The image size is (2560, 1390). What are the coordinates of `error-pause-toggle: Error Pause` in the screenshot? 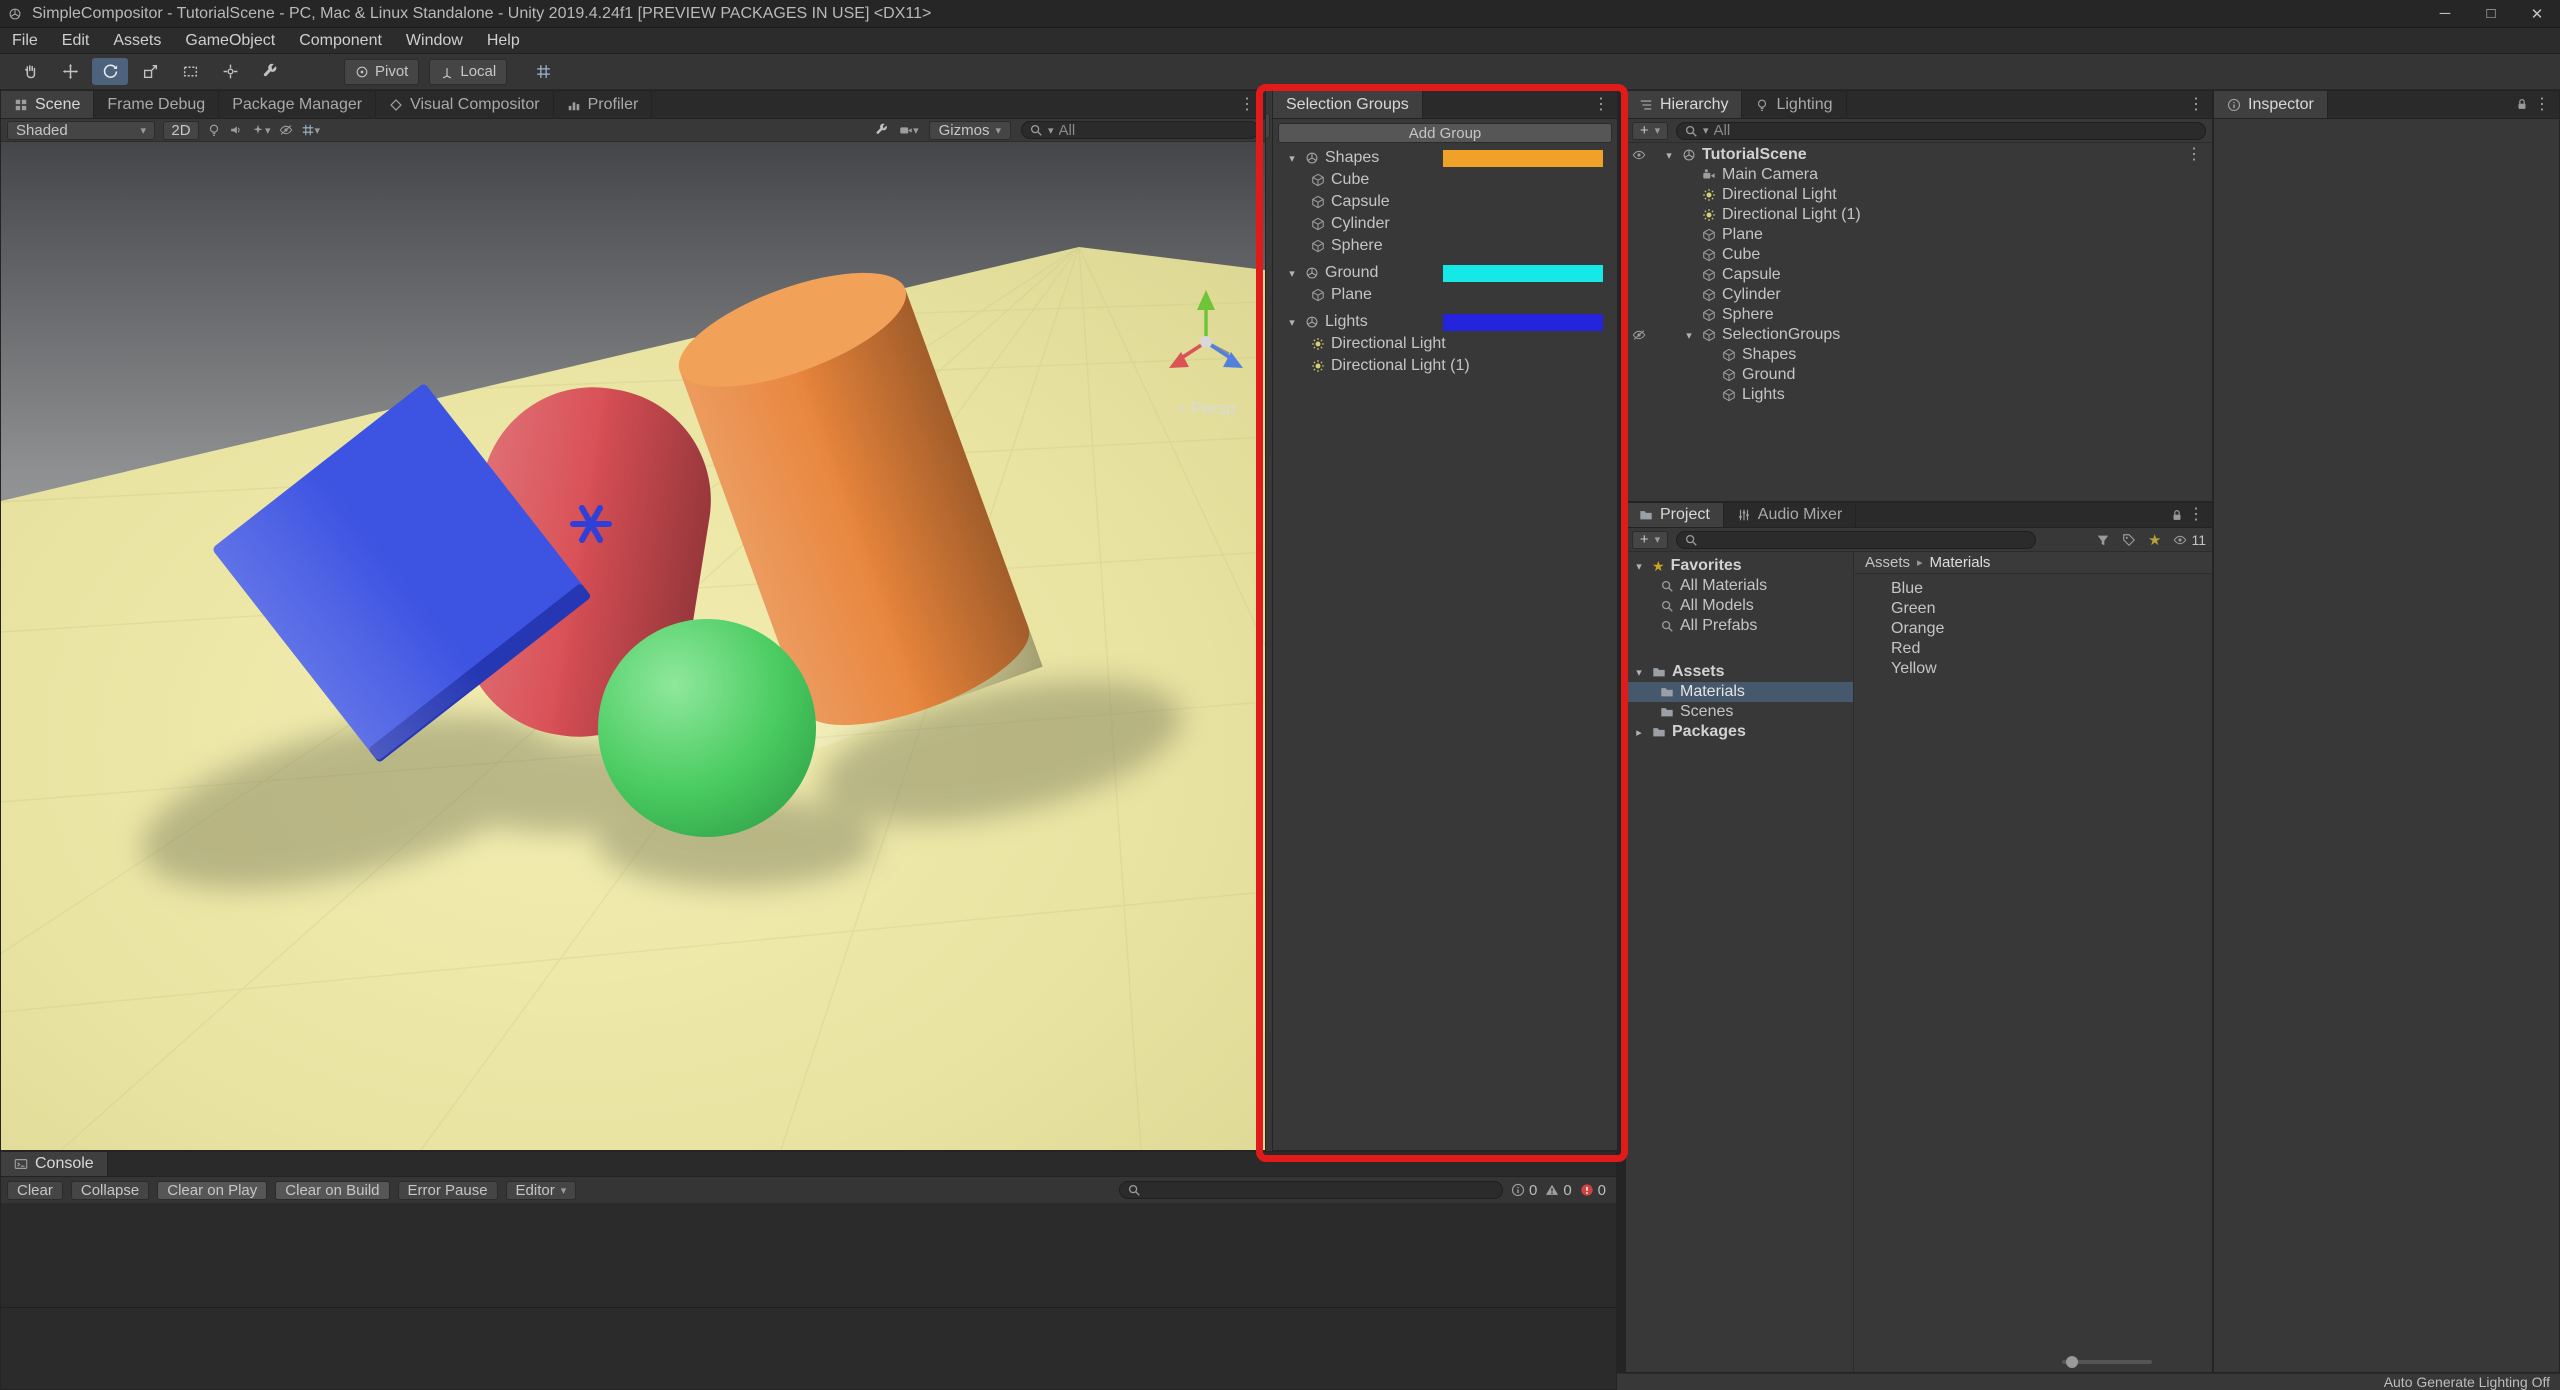 It's located at (447, 1190).